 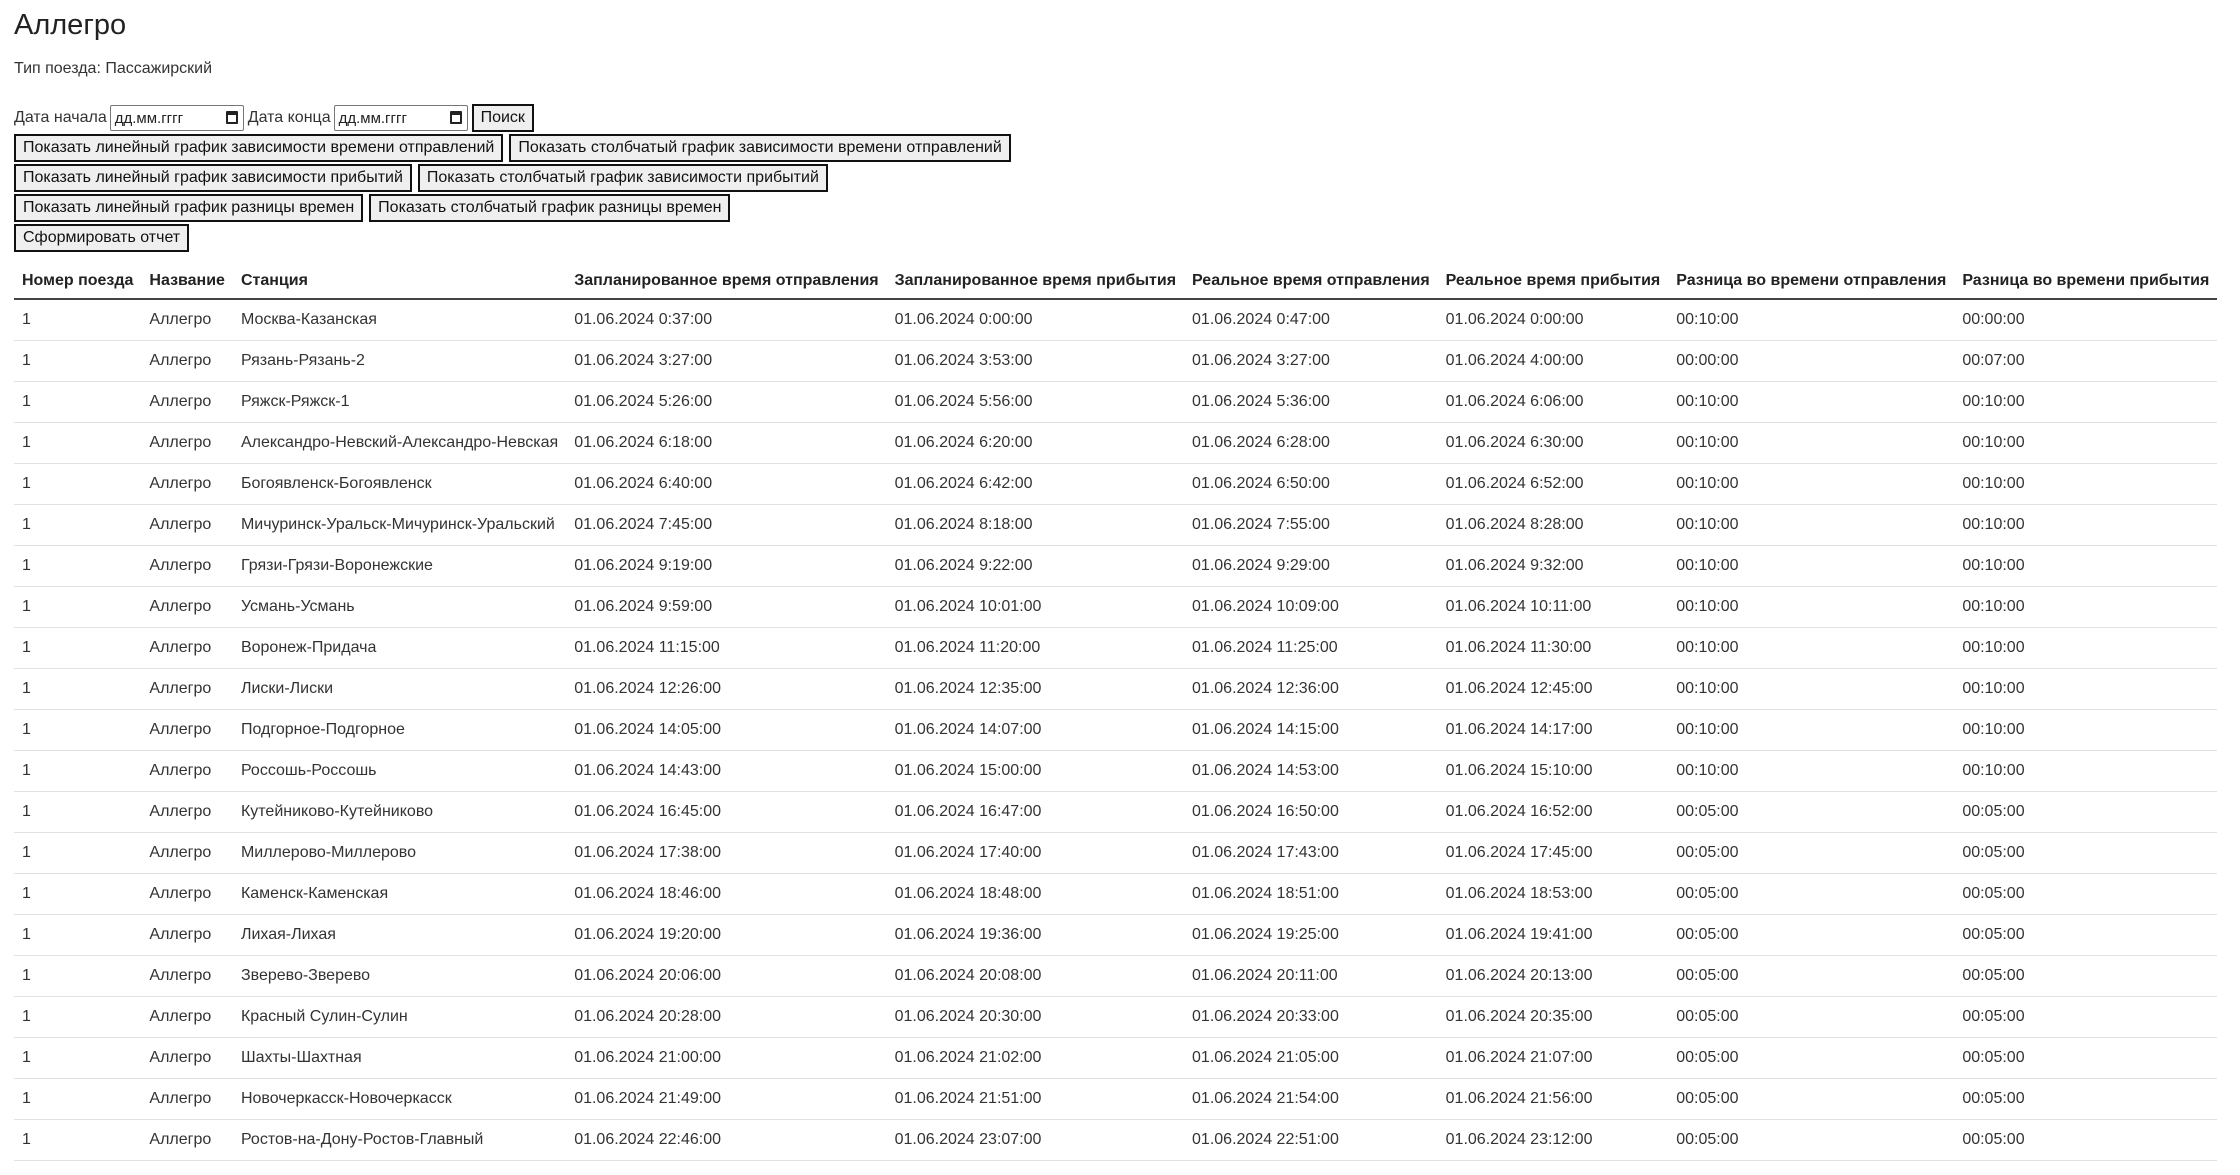 I want to click on table-cell: 01.06.2024 17:38:00, so click(x=726, y=853).